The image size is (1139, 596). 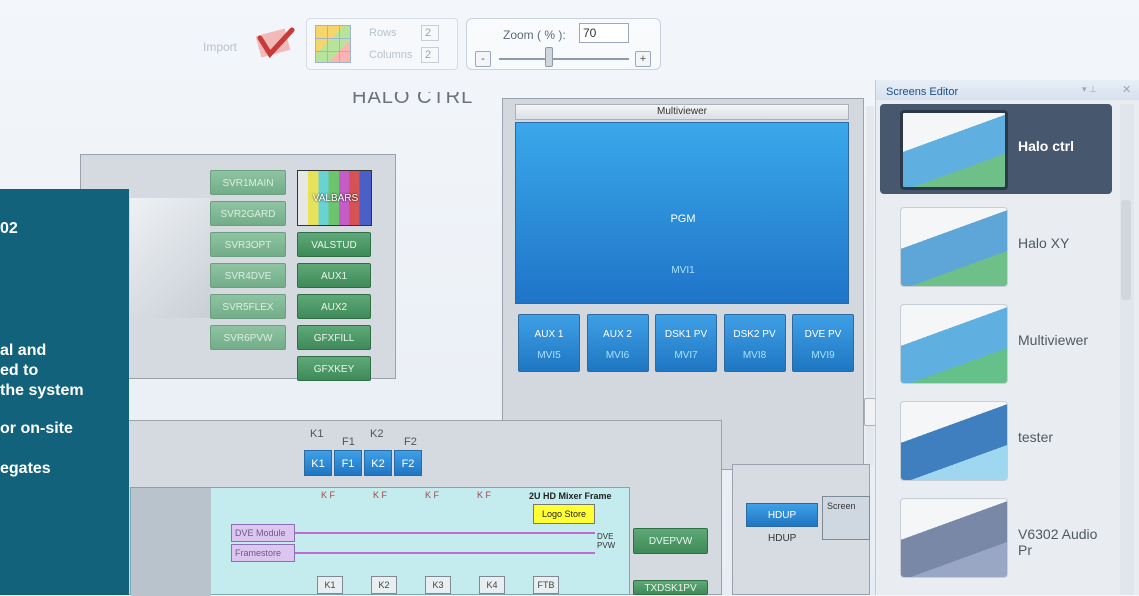 What do you see at coordinates (1058, 542) in the screenshot?
I see `screen-item-label: V6302 Audio Pr` at bounding box center [1058, 542].